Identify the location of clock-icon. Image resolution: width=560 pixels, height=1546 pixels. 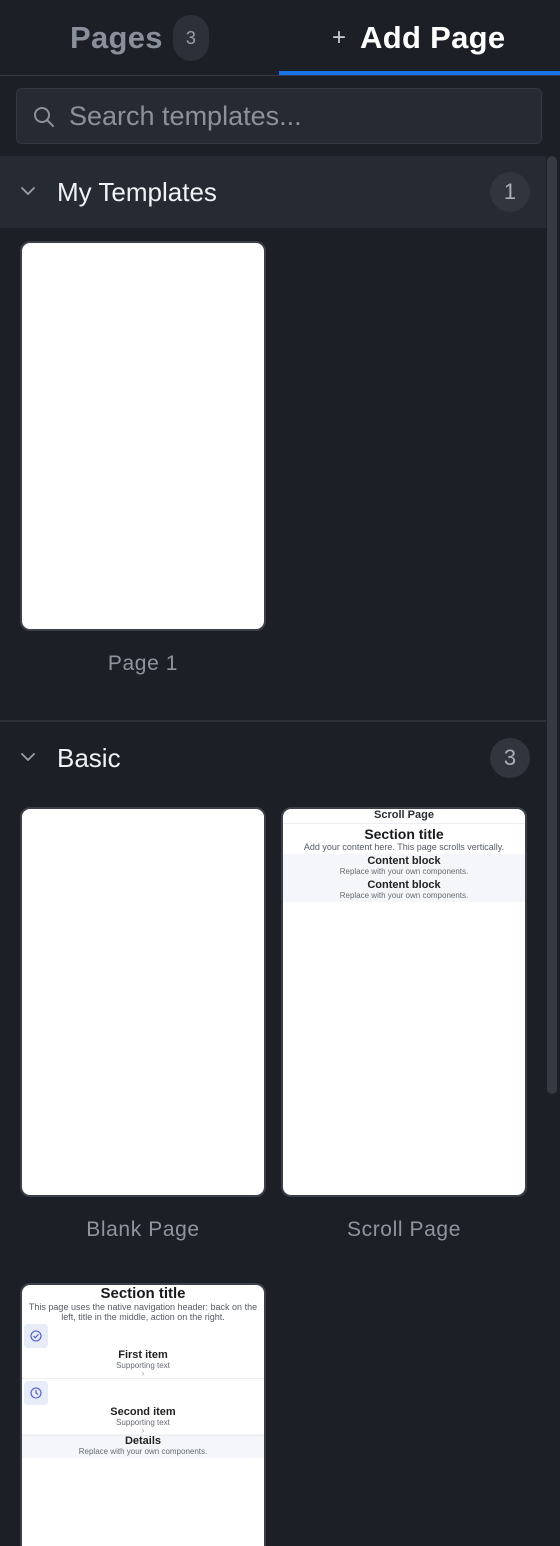
(36, 1393).